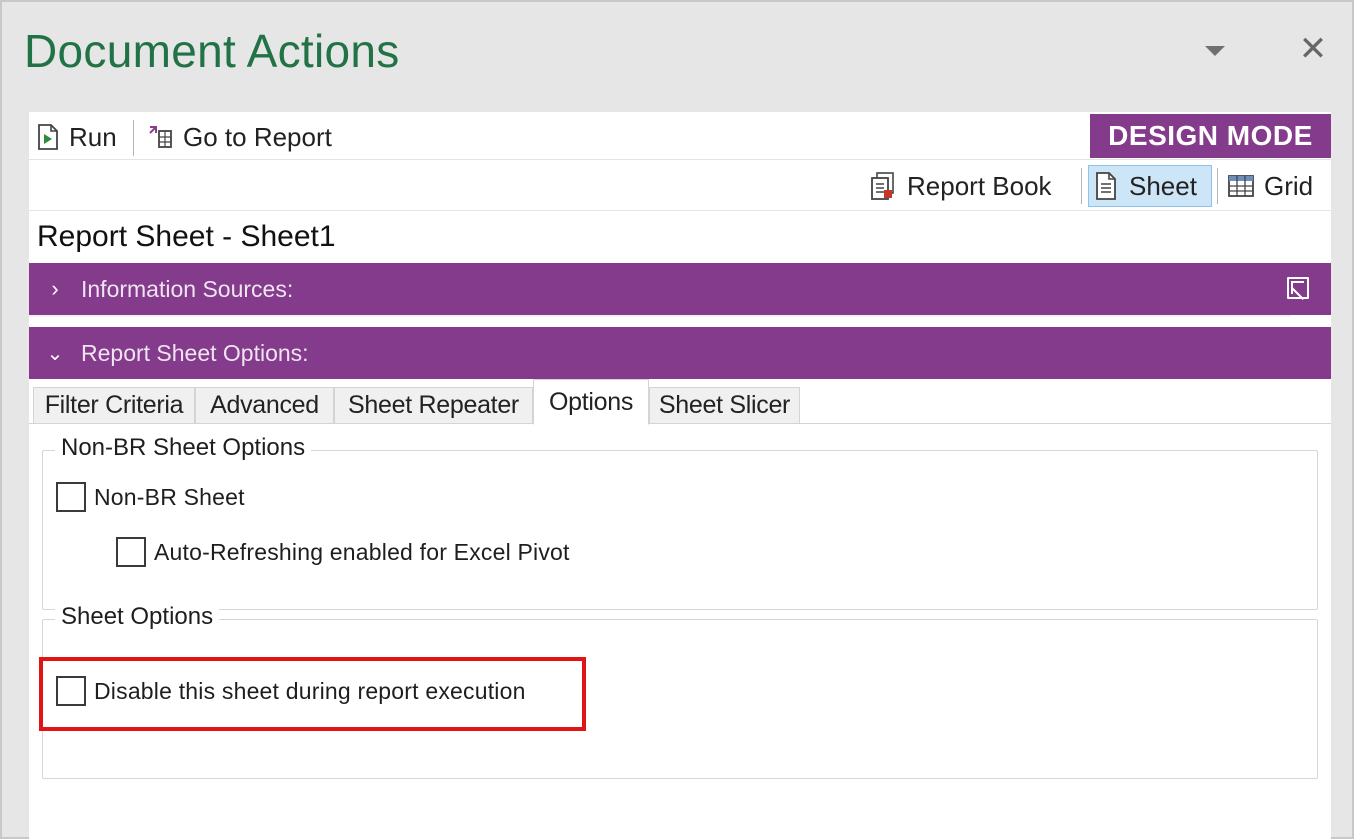 The image size is (1354, 839). What do you see at coordinates (48, 137) in the screenshot?
I see `run-icon` at bounding box center [48, 137].